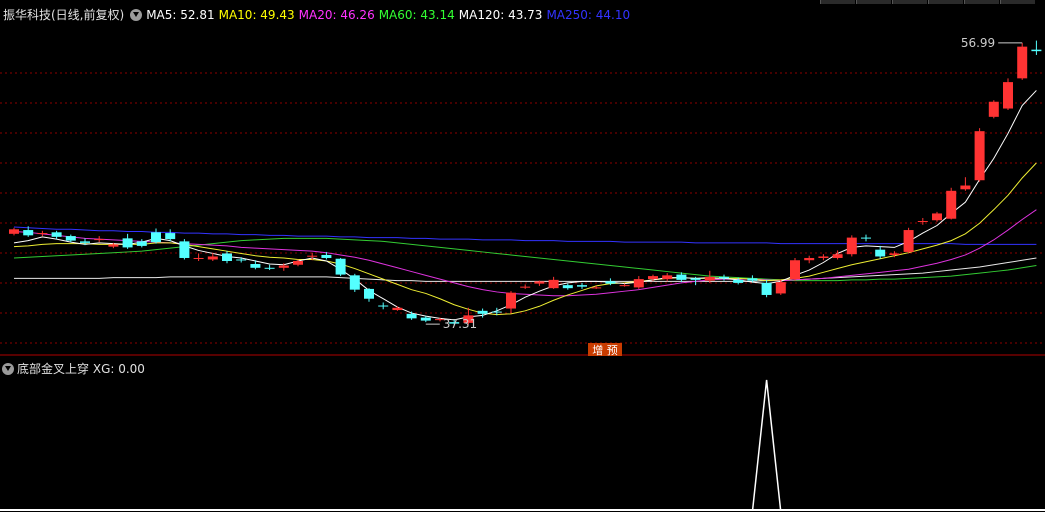 Image resolution: width=1045 pixels, height=512 pixels. I want to click on ma60-line, so click(525, 259).